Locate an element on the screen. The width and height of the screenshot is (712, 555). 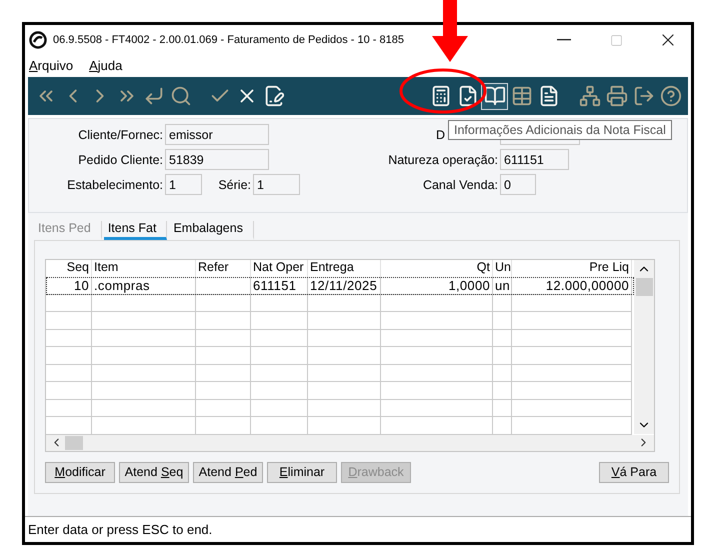
input-field: 611151 is located at coordinates (534, 159).